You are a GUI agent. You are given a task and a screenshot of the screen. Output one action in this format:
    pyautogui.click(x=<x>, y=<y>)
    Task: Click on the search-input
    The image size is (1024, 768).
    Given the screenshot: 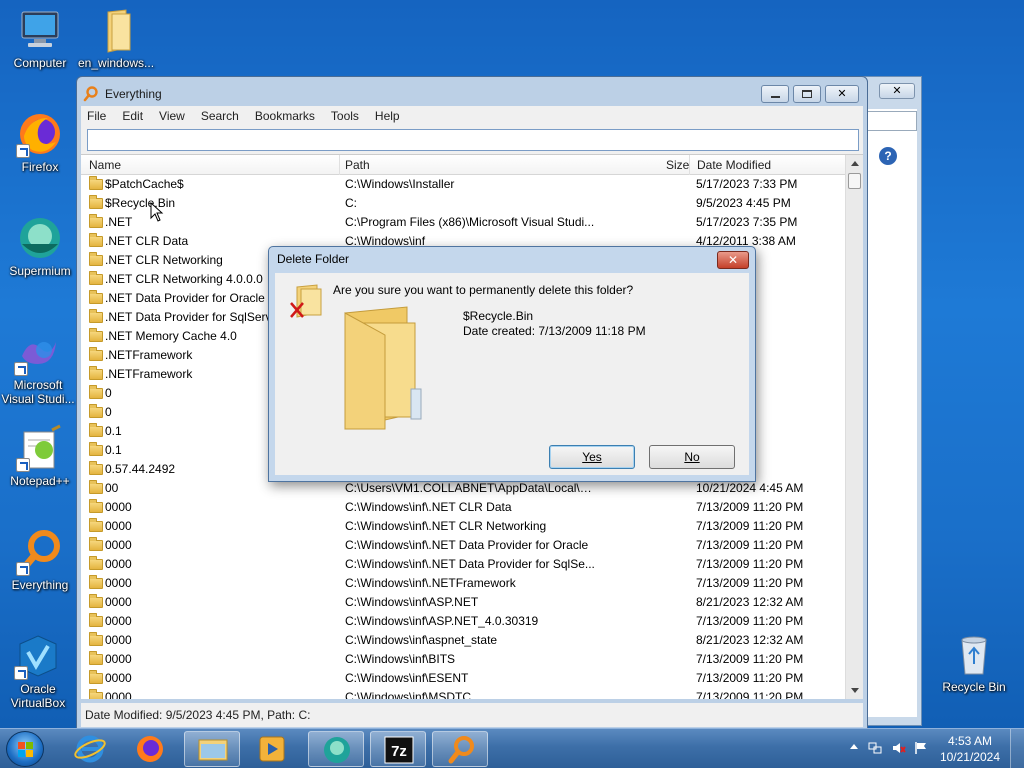 What is the action you would take?
    pyautogui.click(x=473, y=140)
    